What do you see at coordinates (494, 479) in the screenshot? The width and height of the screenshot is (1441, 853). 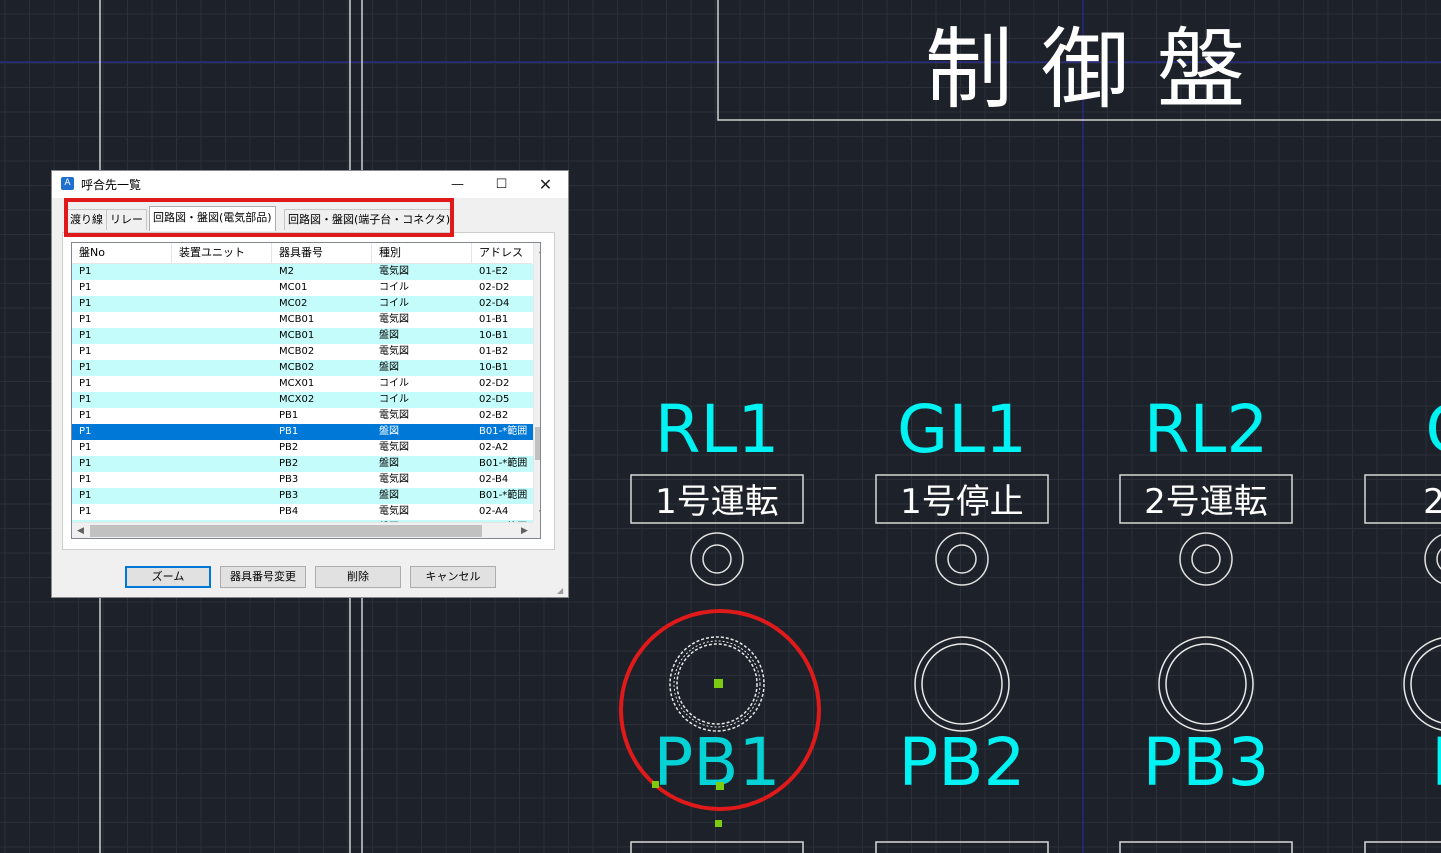 I see `table-cell: 02-B4` at bounding box center [494, 479].